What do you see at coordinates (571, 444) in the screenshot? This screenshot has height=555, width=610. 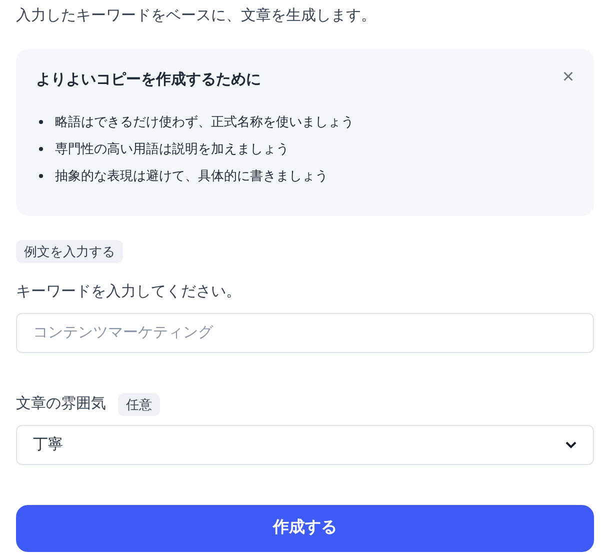 I see `chevron-down-icon` at bounding box center [571, 444].